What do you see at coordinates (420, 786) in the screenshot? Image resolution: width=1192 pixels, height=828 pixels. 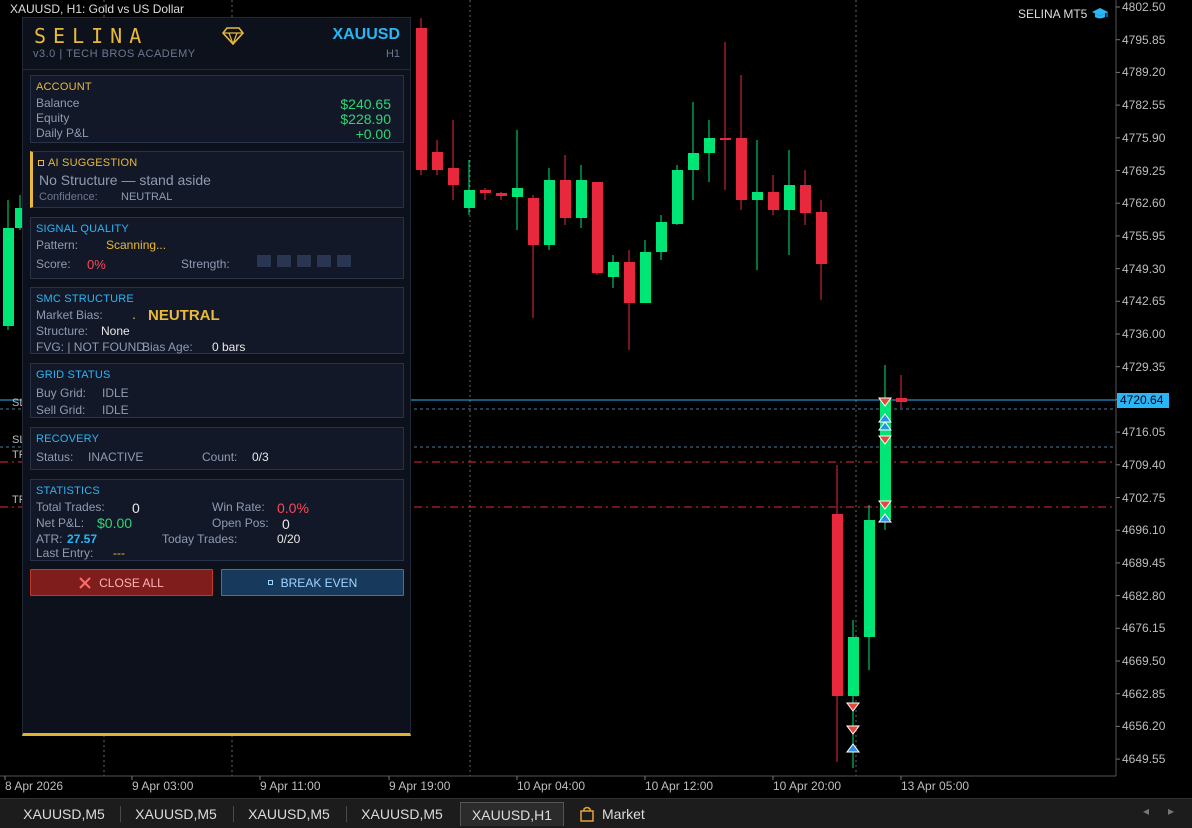 I see `time-axis-label: 9 Apr 19:00` at bounding box center [420, 786].